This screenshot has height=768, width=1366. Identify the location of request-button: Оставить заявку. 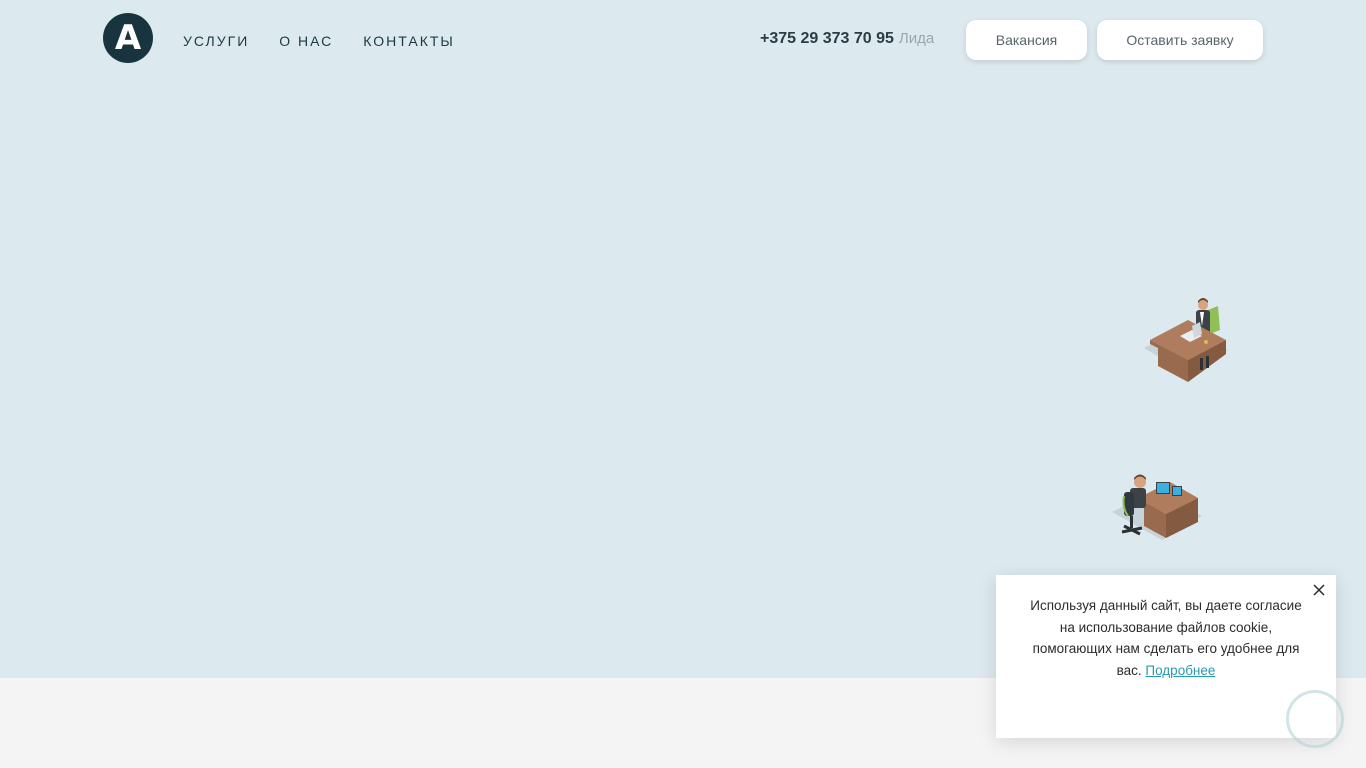
(1180, 40).